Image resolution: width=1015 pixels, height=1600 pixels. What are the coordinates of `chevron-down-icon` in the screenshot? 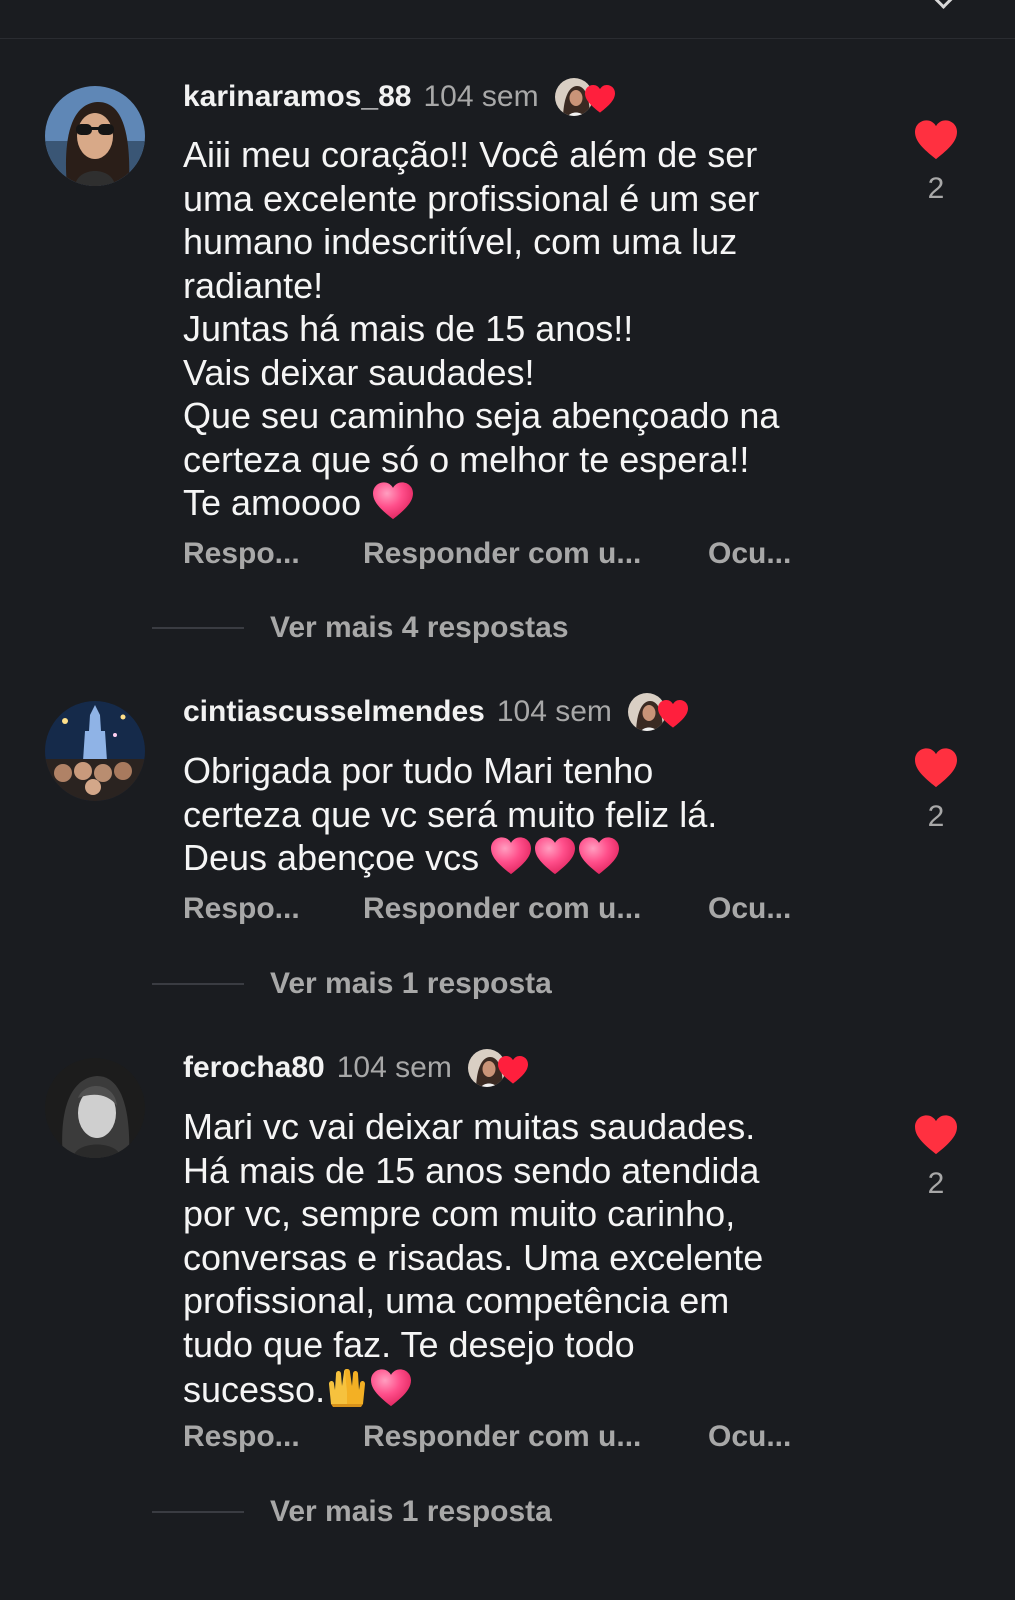 It's located at (943, 4).